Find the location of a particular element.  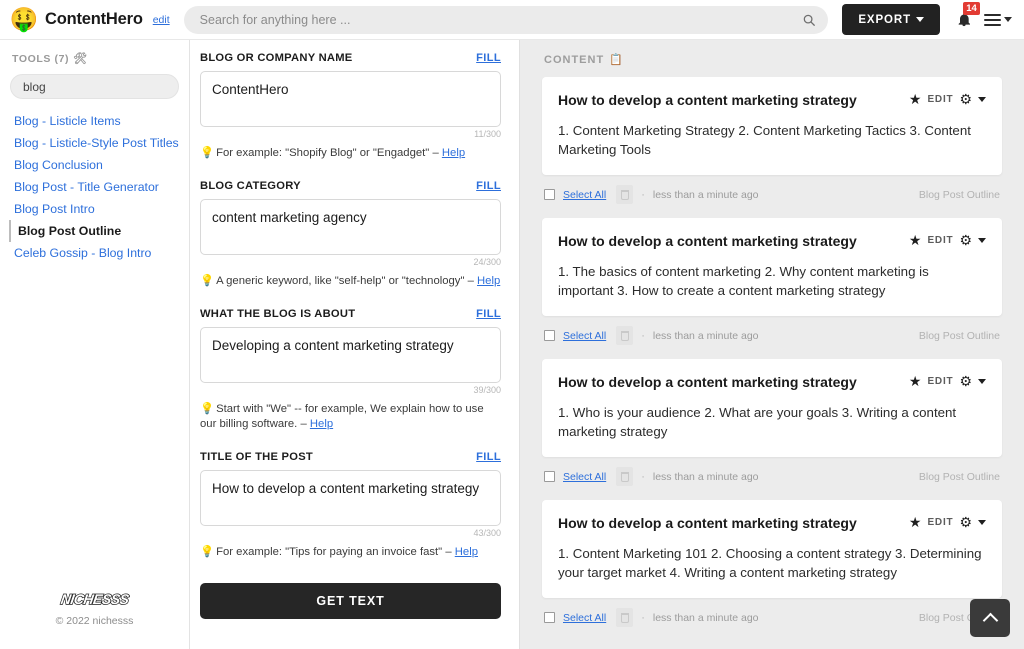

sidebar-item-blog-post-outline: Blog Post Outline is located at coordinates (94, 231).